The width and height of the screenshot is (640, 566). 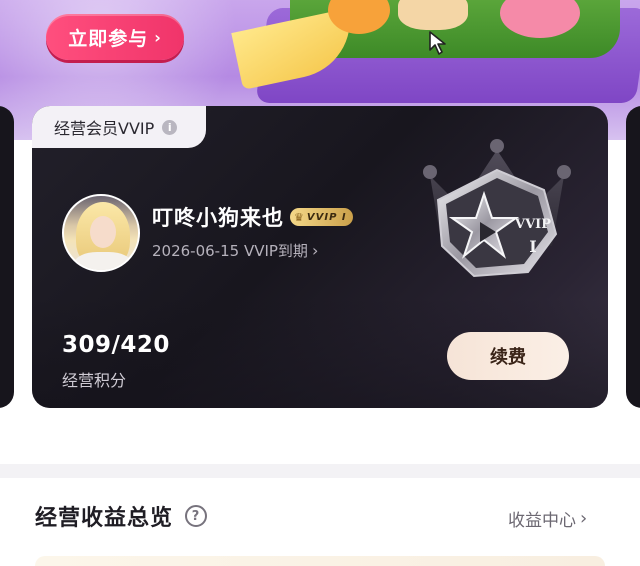 What do you see at coordinates (94, 380) in the screenshot?
I see `points-label: 经营积分` at bounding box center [94, 380].